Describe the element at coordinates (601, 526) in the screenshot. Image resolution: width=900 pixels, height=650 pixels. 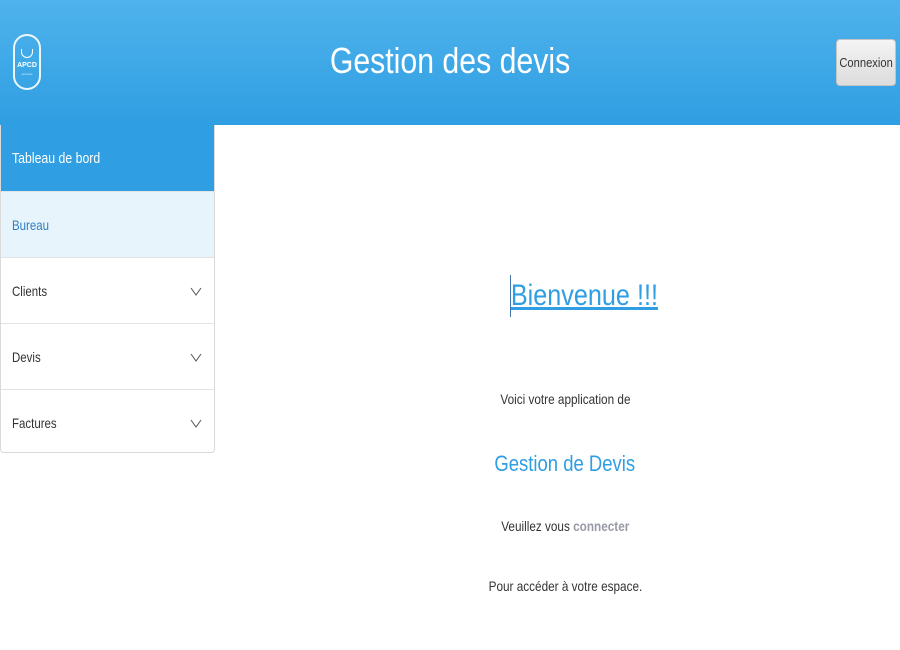
I see `login-link: connecter` at that location.